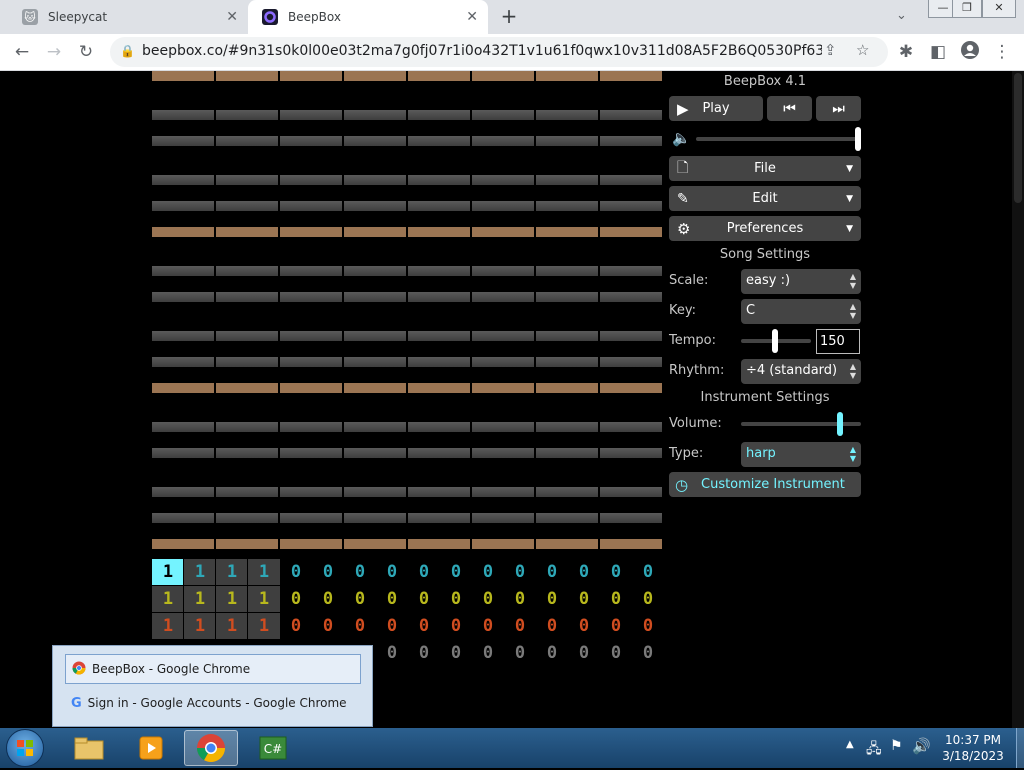 The image size is (1024, 770). Describe the element at coordinates (211, 748) in the screenshot. I see `taskbar-chrome` at that location.